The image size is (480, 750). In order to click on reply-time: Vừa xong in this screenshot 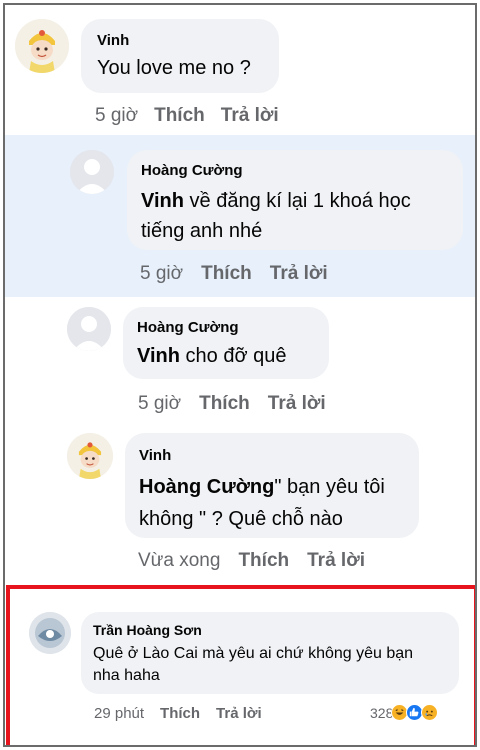, I will do `click(179, 561)`.